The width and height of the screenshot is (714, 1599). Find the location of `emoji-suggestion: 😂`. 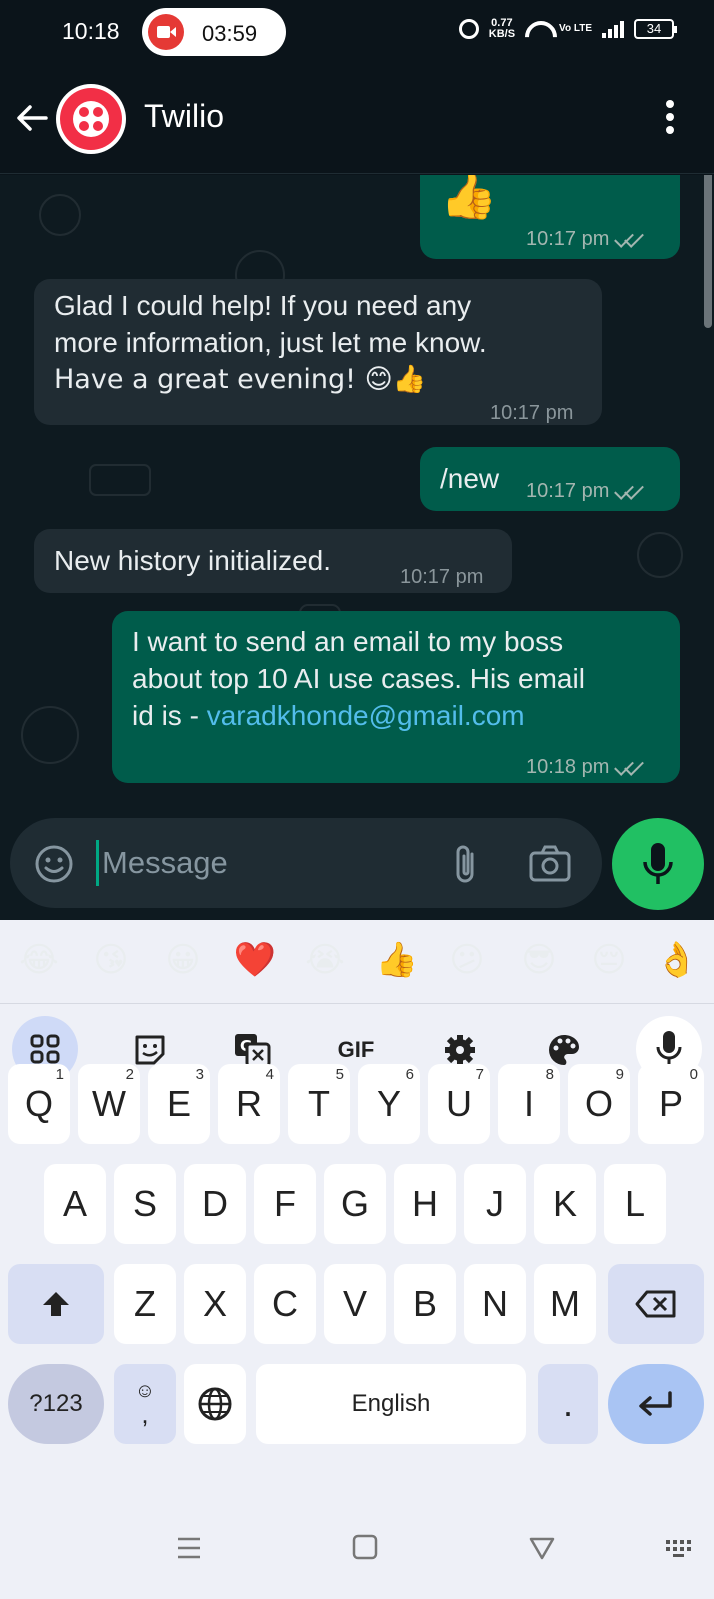

emoji-suggestion: 😂 is located at coordinates (39, 960).